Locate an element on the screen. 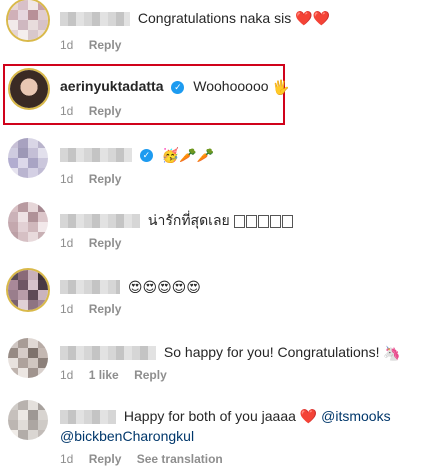 The height and width of the screenshot is (476, 430). comment-text: Woohooooo is located at coordinates (231, 86).